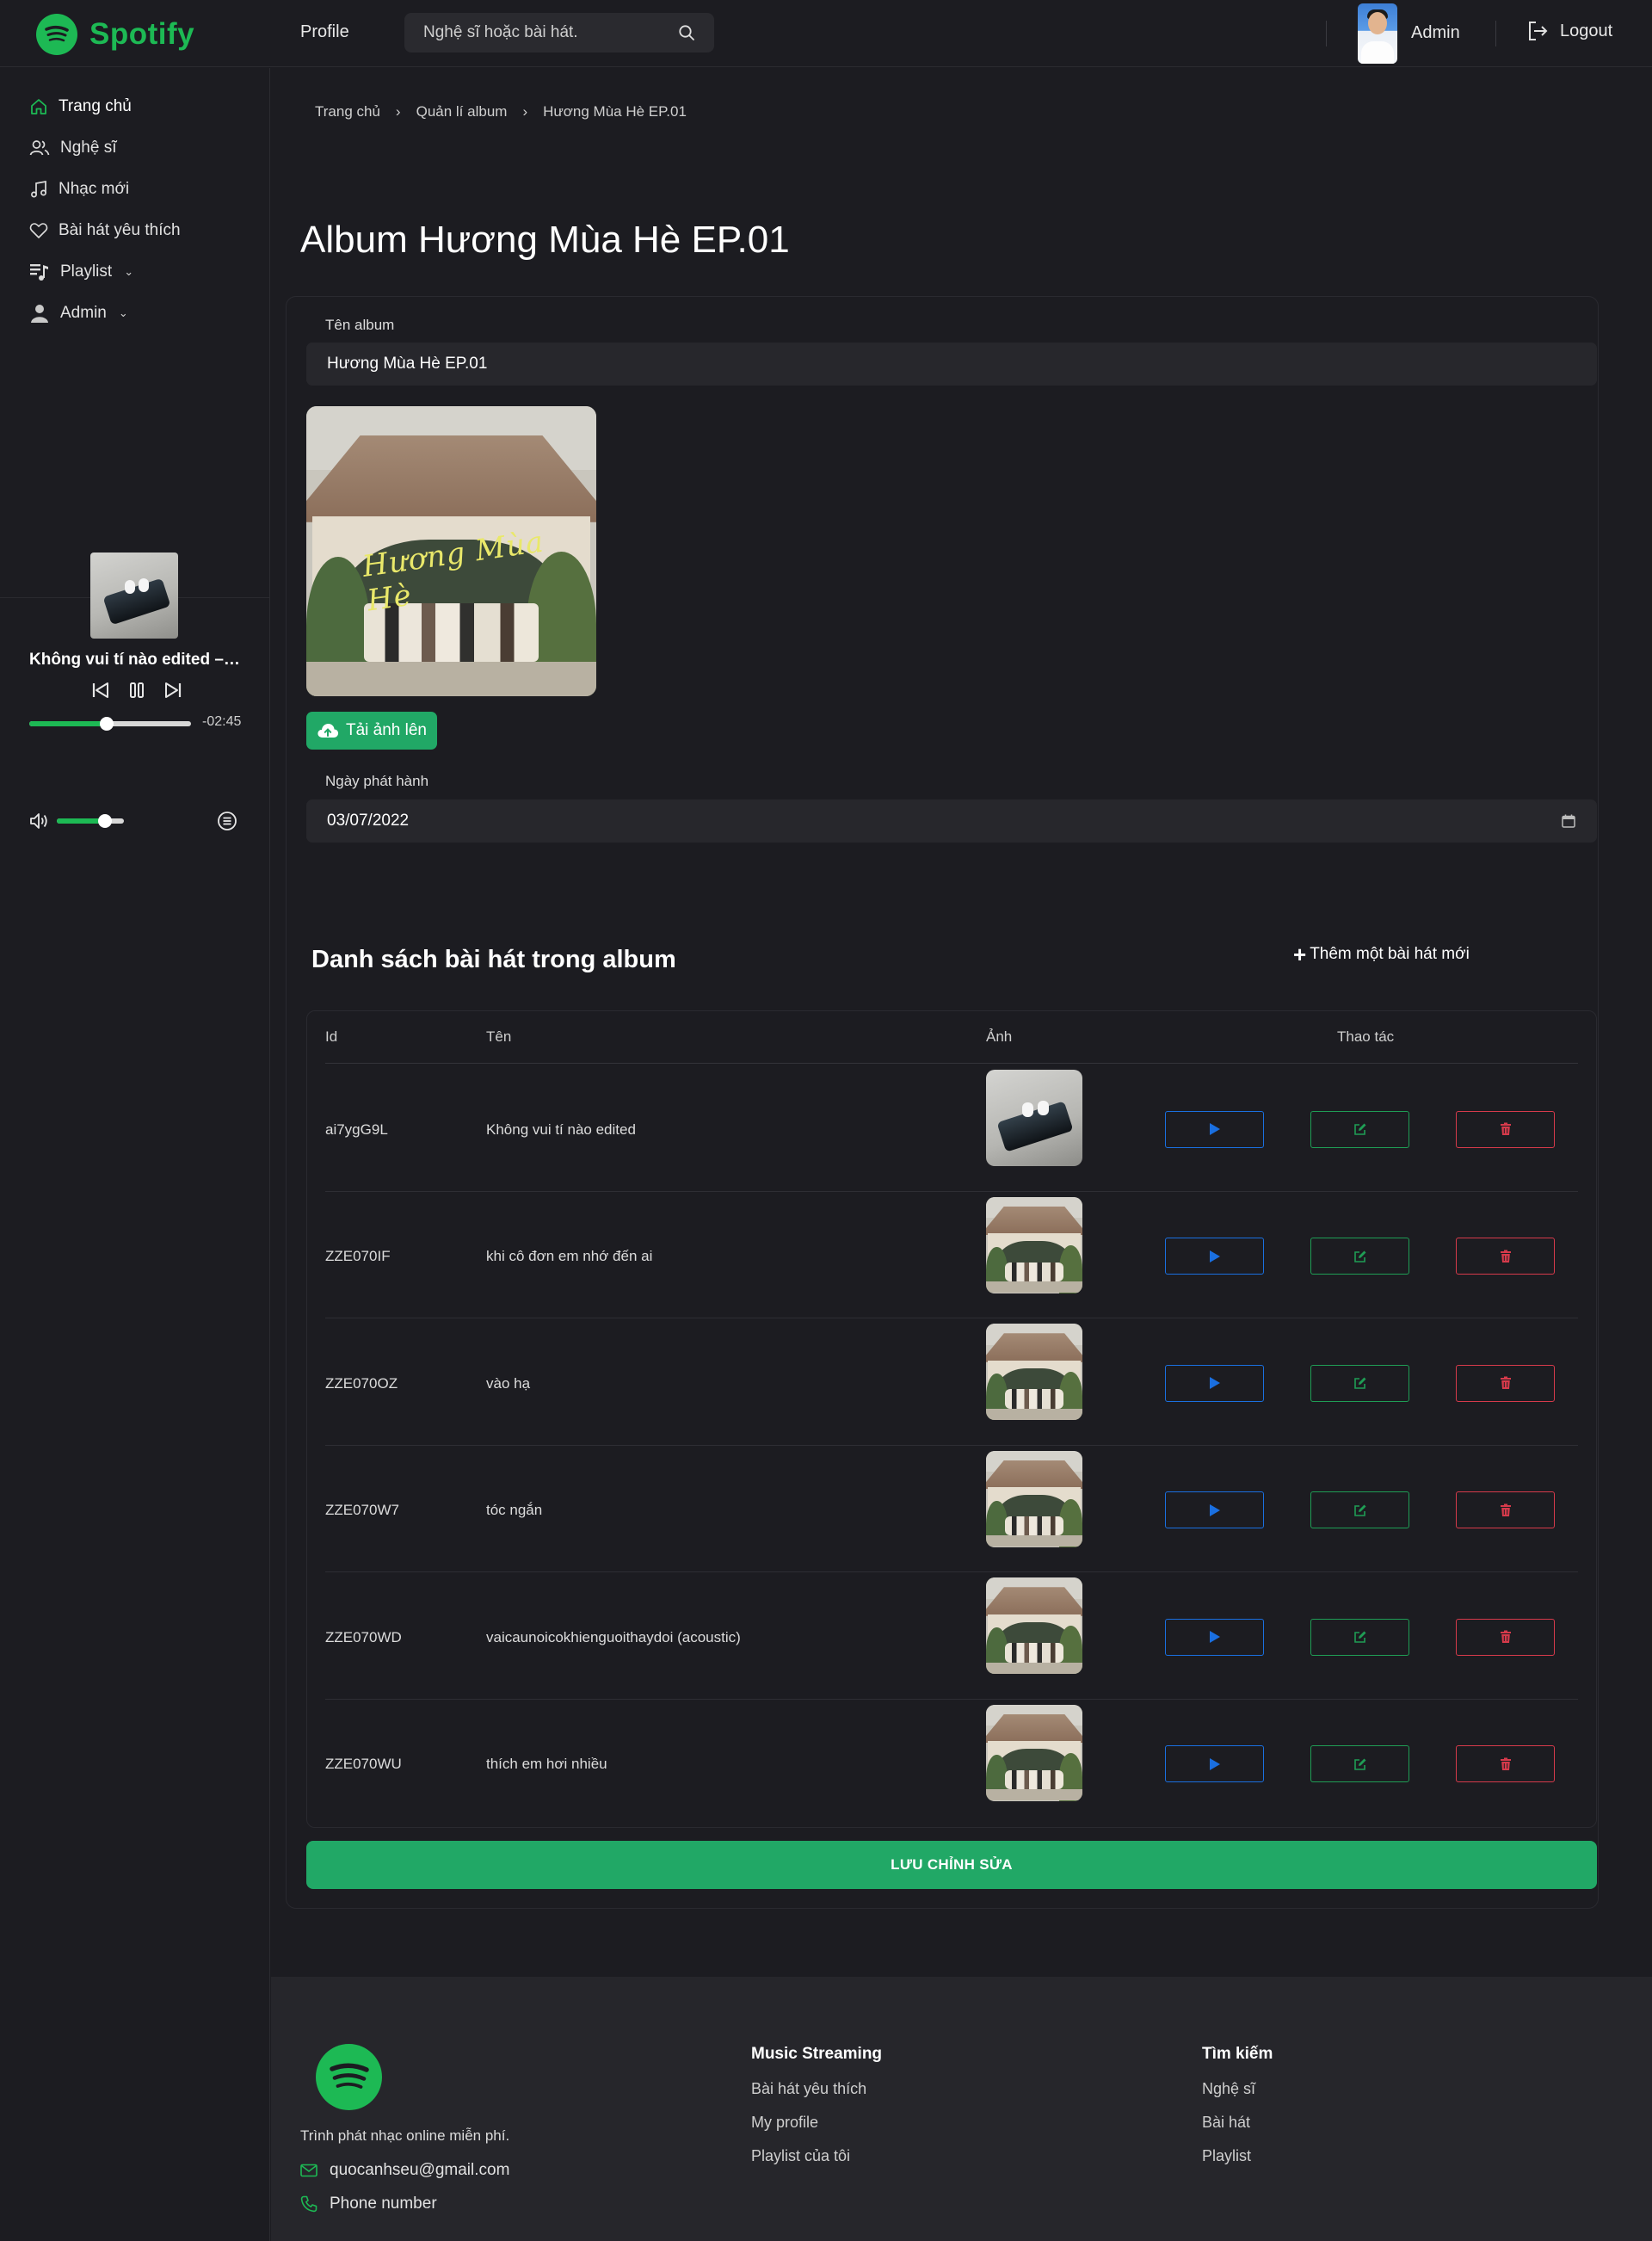  Describe the element at coordinates (79, 189) in the screenshot. I see `sidebar-item-new-music: Nhạc mới` at that location.